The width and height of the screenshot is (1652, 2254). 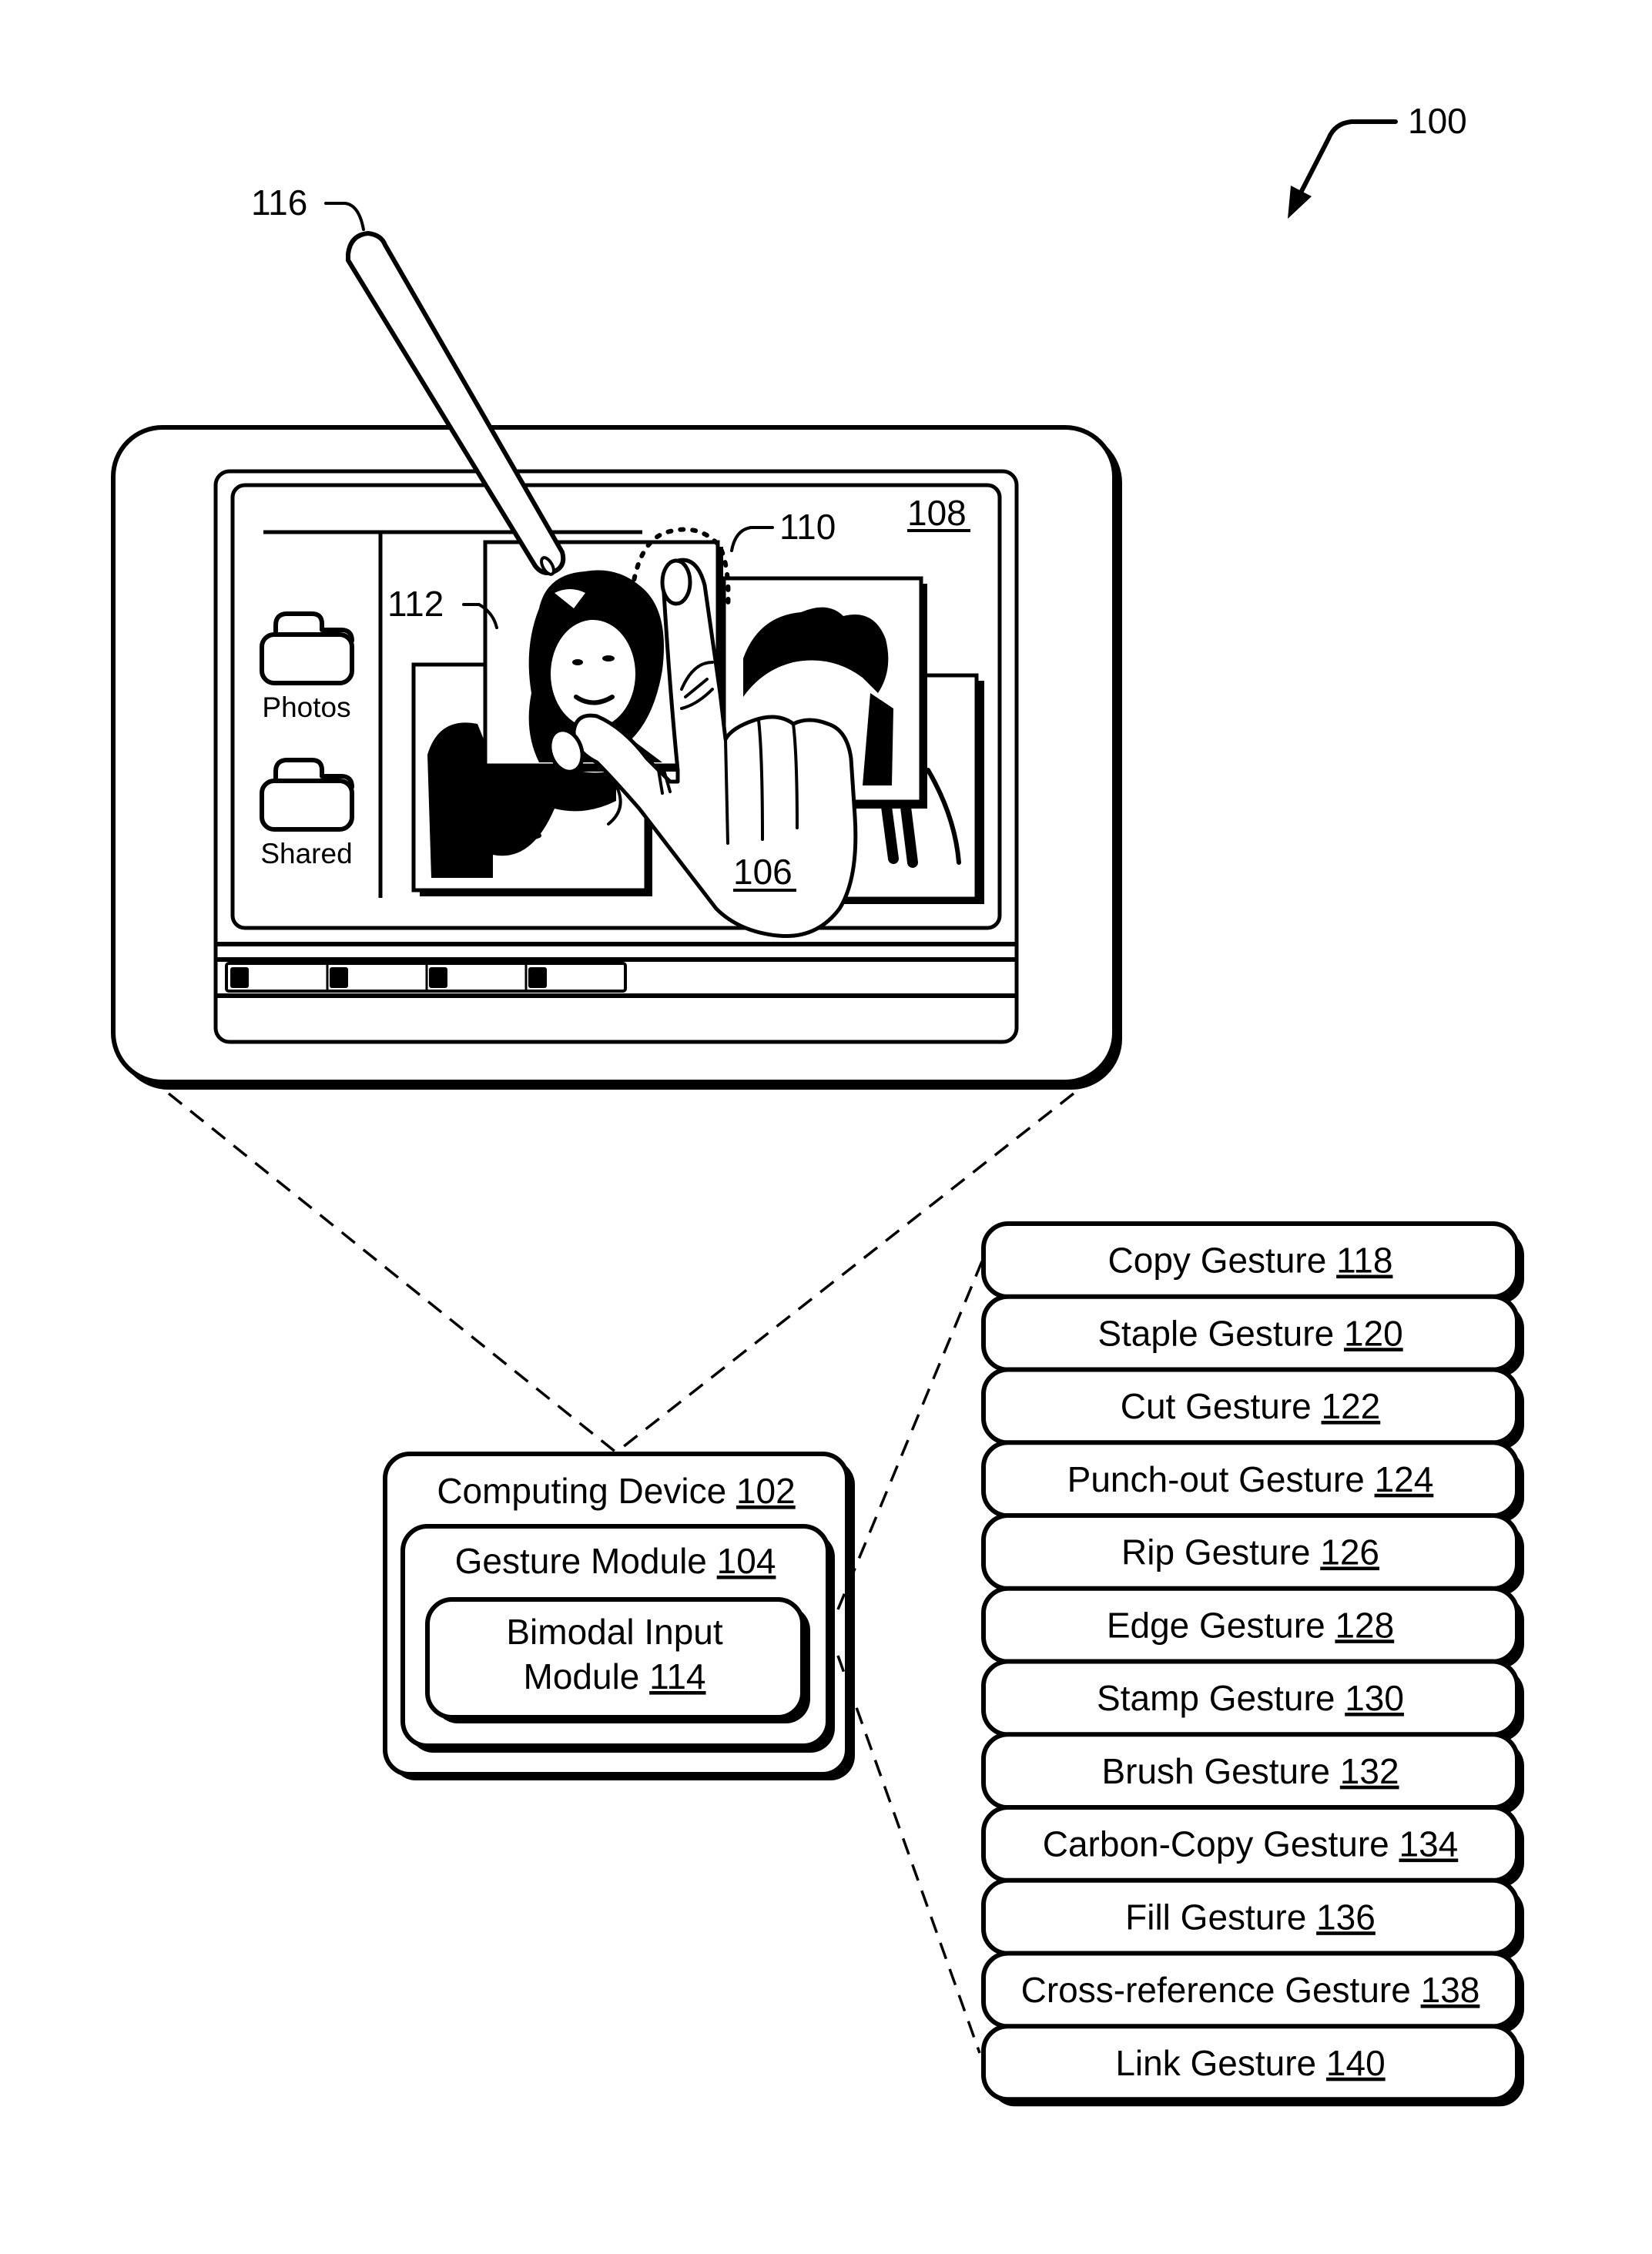 What do you see at coordinates (1216, 1844) in the screenshot?
I see `gesture-name: Carbon-Copy Gesture` at bounding box center [1216, 1844].